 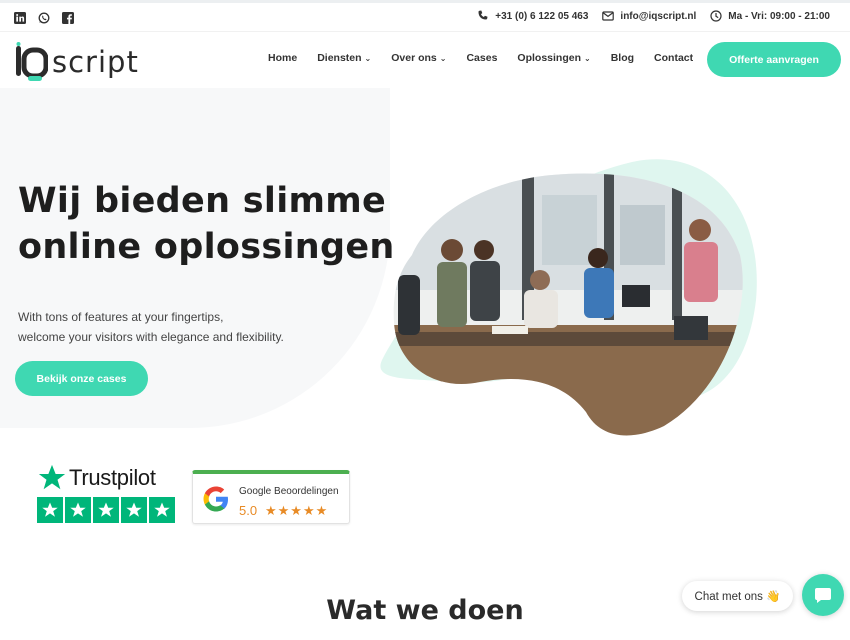 What do you see at coordinates (737, 596) in the screenshot?
I see `chat-bubble: Chat met ons 👋` at bounding box center [737, 596].